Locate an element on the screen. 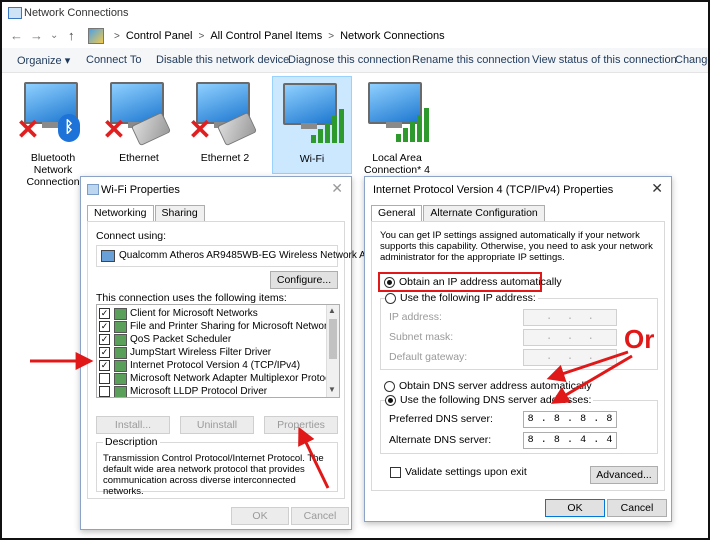 This screenshot has height=540, width=710. scroll-up-arrow-icon: ▲ is located at coordinates (332, 310).